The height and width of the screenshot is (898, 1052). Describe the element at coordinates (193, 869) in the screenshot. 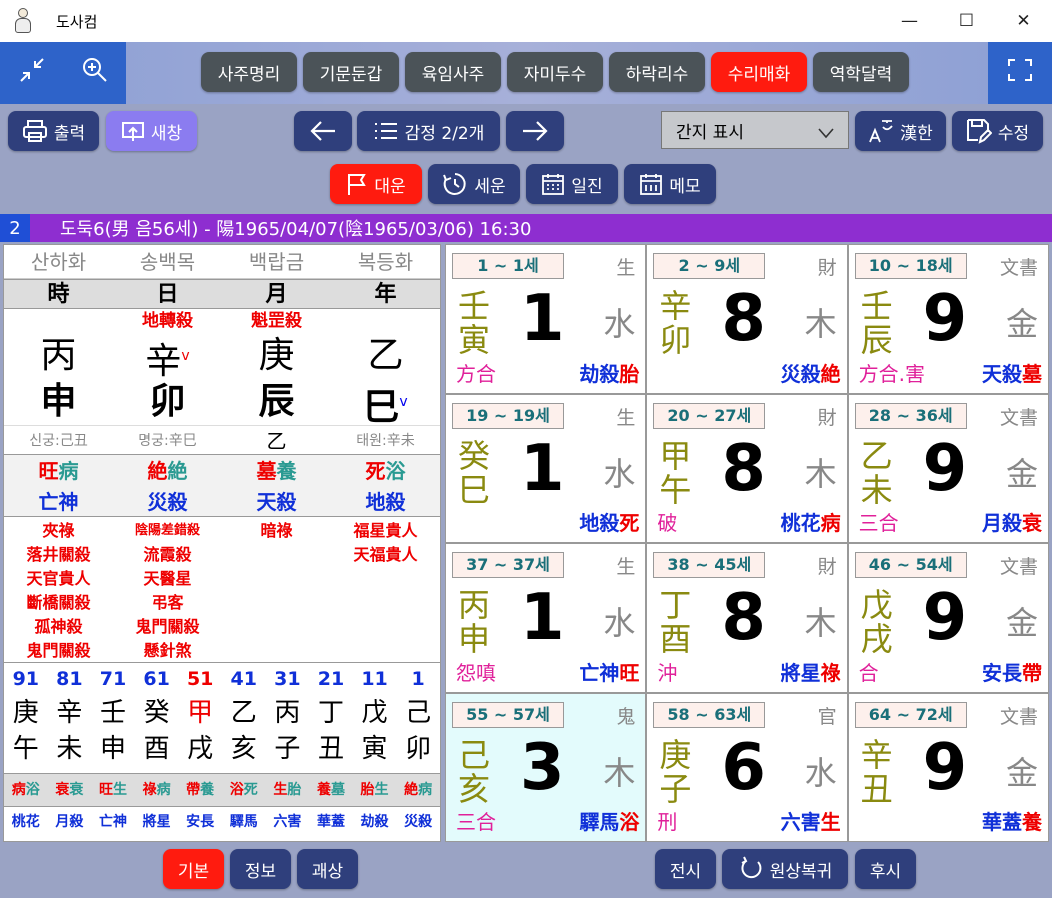

I see `basic-button: 기본` at that location.